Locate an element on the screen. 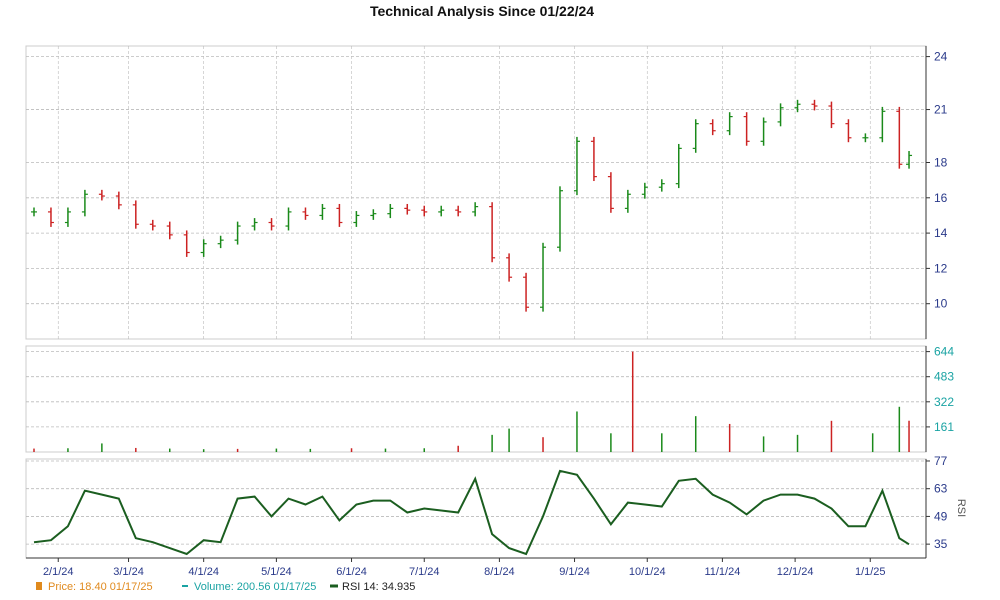  price-tick-label: 12 is located at coordinates (941, 268).